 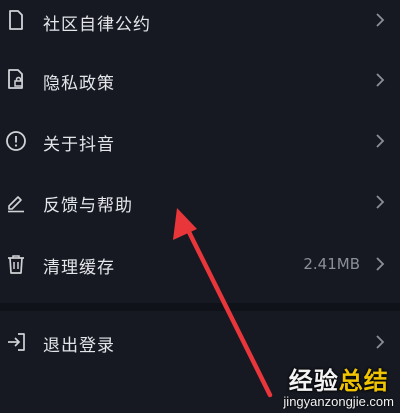 I want to click on menu-label: 反馈与帮助, so click(x=88, y=206).